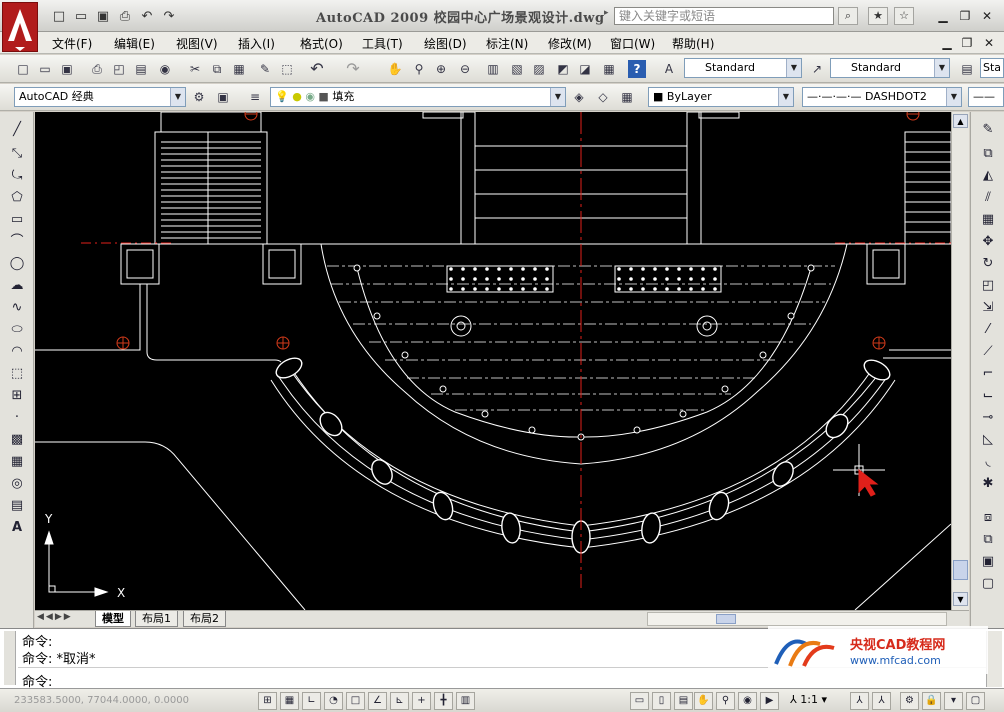 The width and height of the screenshot is (1004, 712). I want to click on new-file-icon: □, so click(59, 17).